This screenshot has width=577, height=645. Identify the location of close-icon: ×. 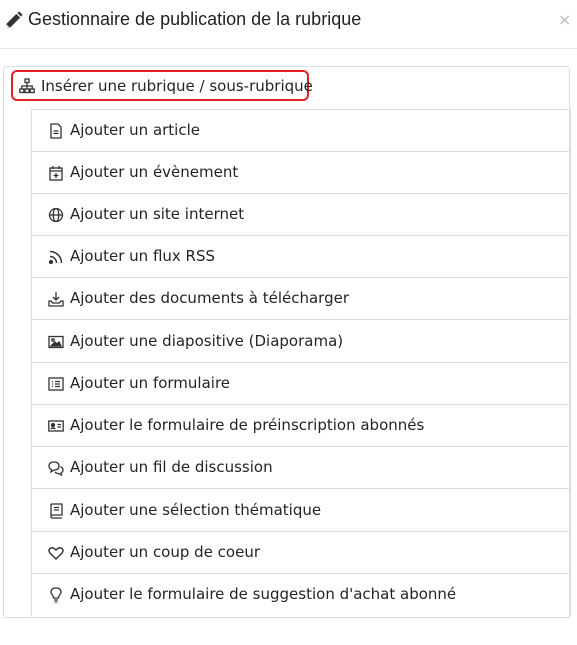
(564, 19).